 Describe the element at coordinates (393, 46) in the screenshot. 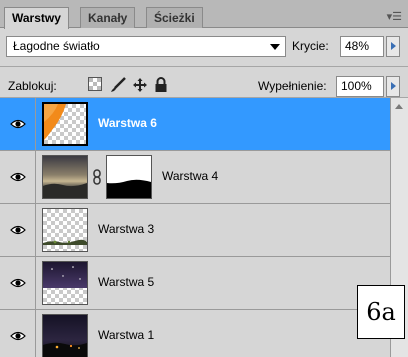

I see `opacity-slider-button` at that location.